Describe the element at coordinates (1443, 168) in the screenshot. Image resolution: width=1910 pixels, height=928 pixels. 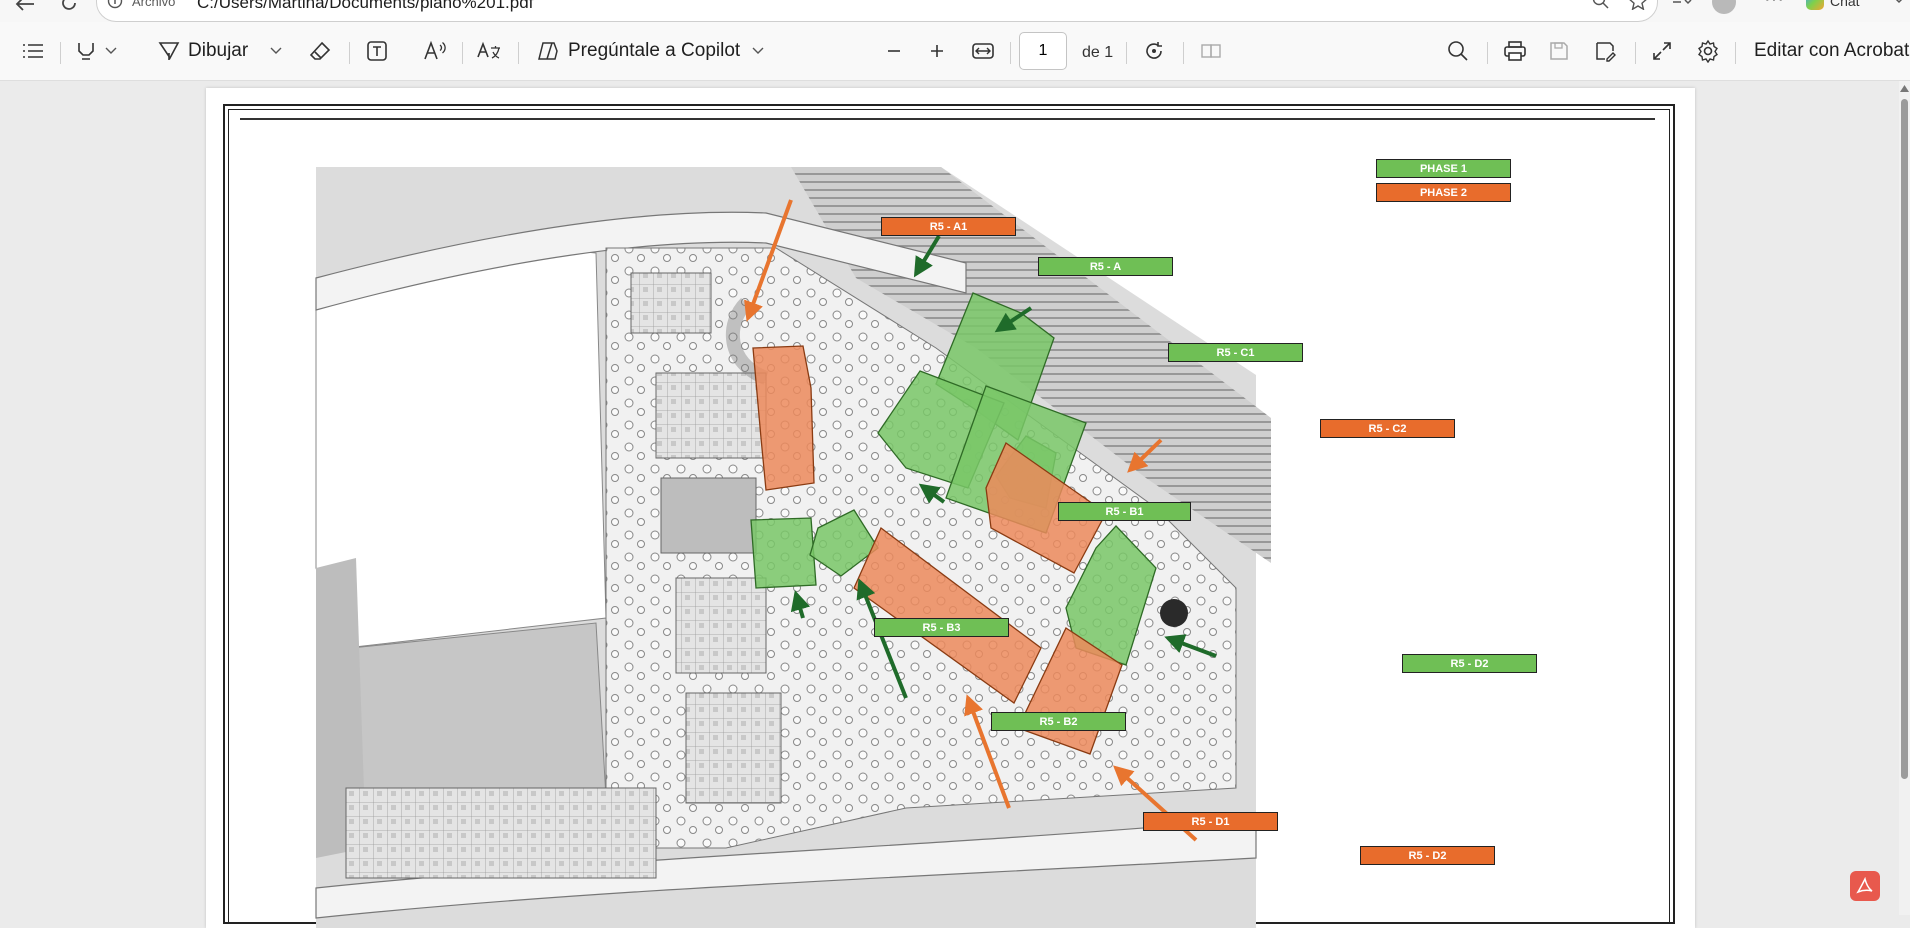
I see `legend-phase1: PHASE 1` at that location.